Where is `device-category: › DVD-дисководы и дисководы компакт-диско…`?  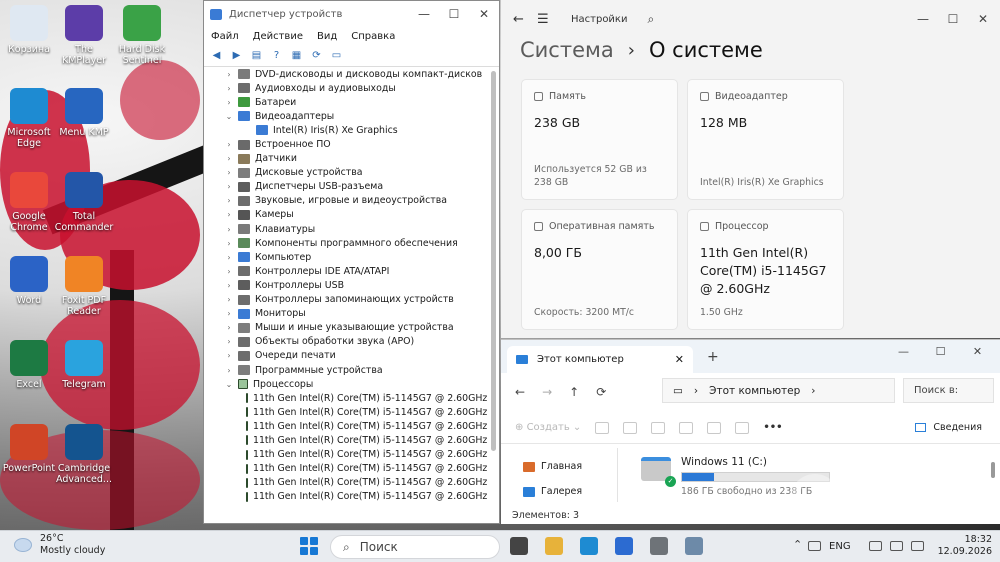
device-category: › DVD-дисководы и дисководы компакт-диско… is located at coordinates (345, 74).